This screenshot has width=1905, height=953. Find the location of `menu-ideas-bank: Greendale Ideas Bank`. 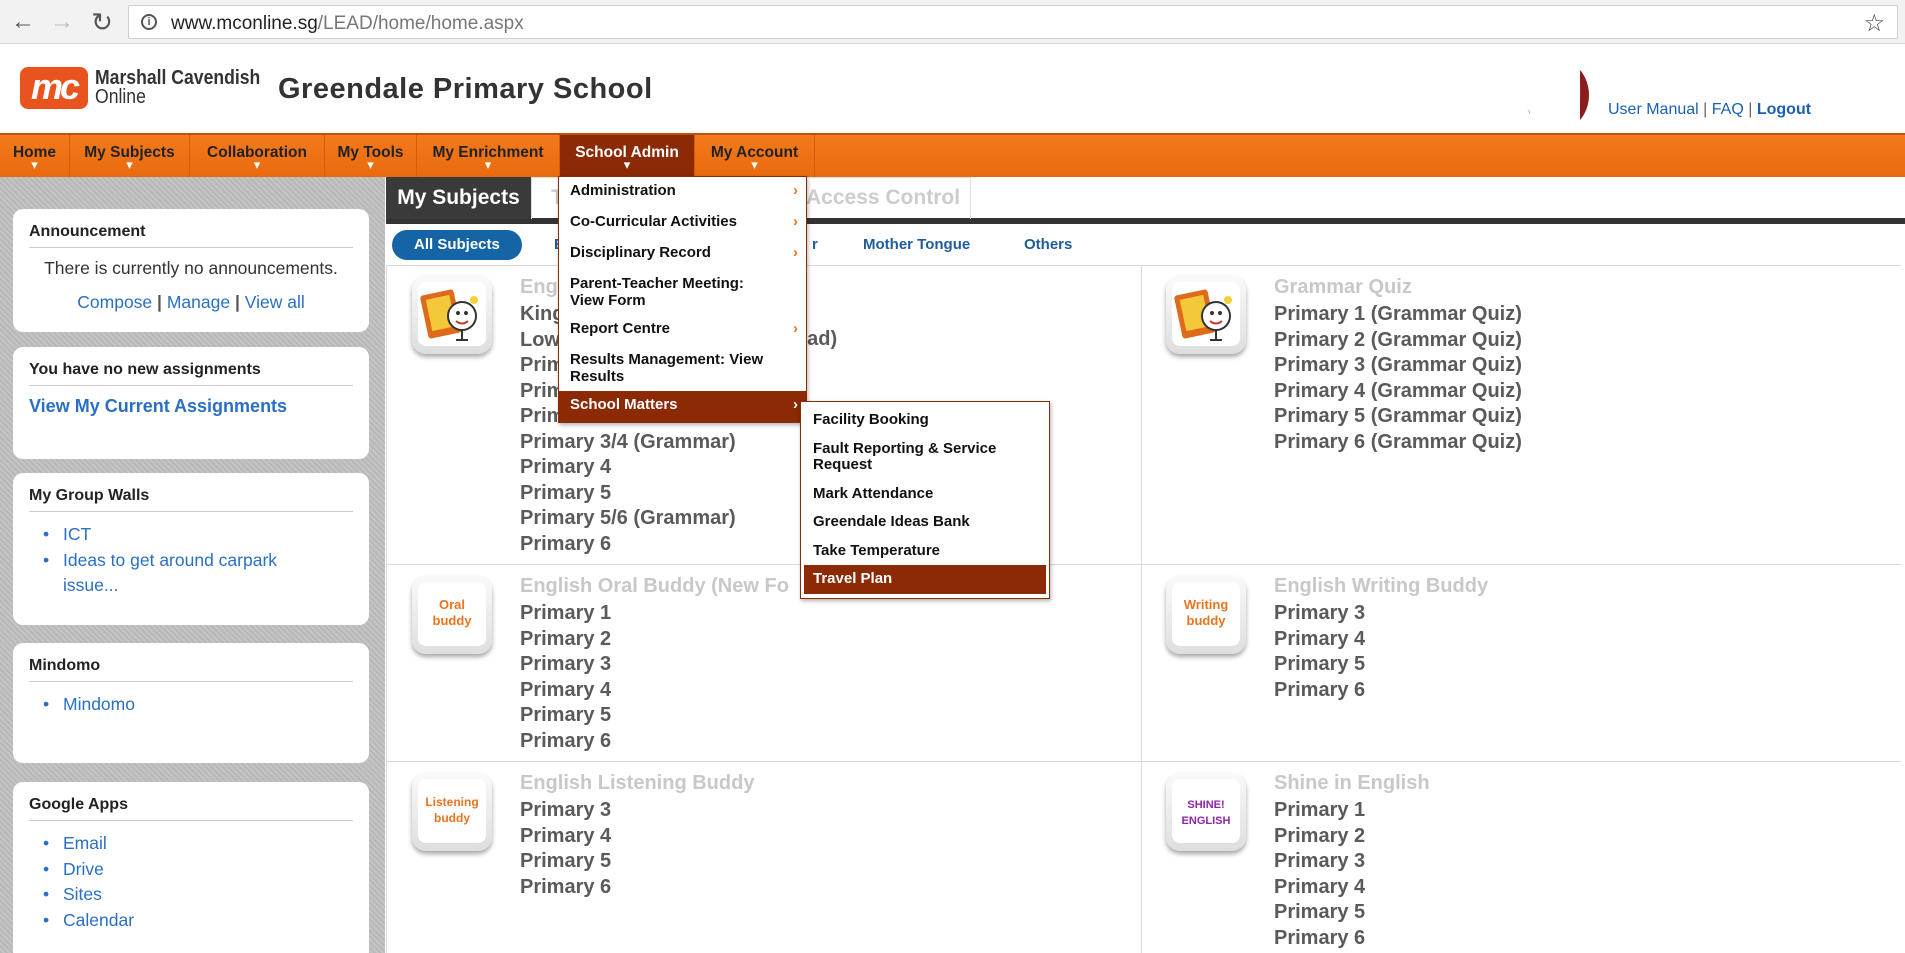

menu-ideas-bank: Greendale Ideas Bank is located at coordinates (925, 522).